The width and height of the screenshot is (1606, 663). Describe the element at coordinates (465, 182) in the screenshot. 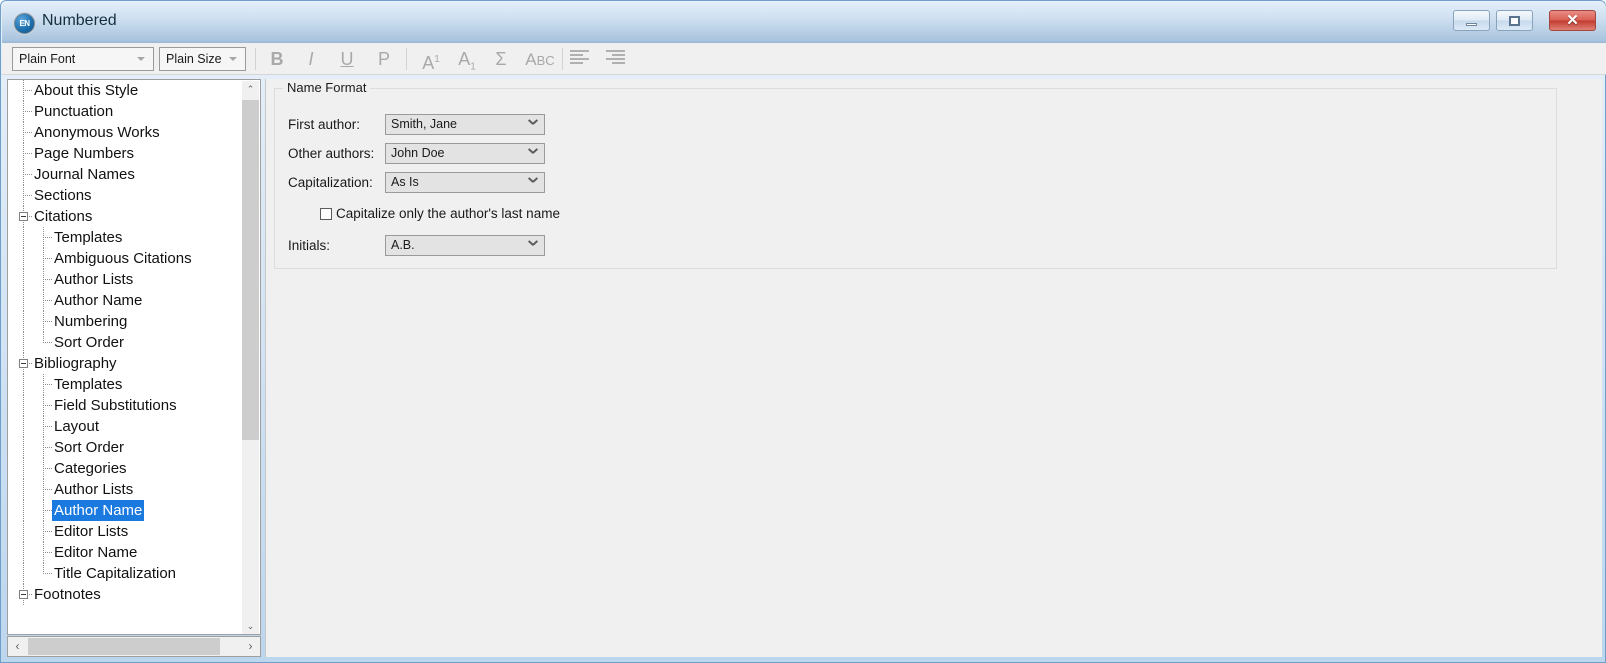

I see `capitalization-combobox: As Is` at that location.